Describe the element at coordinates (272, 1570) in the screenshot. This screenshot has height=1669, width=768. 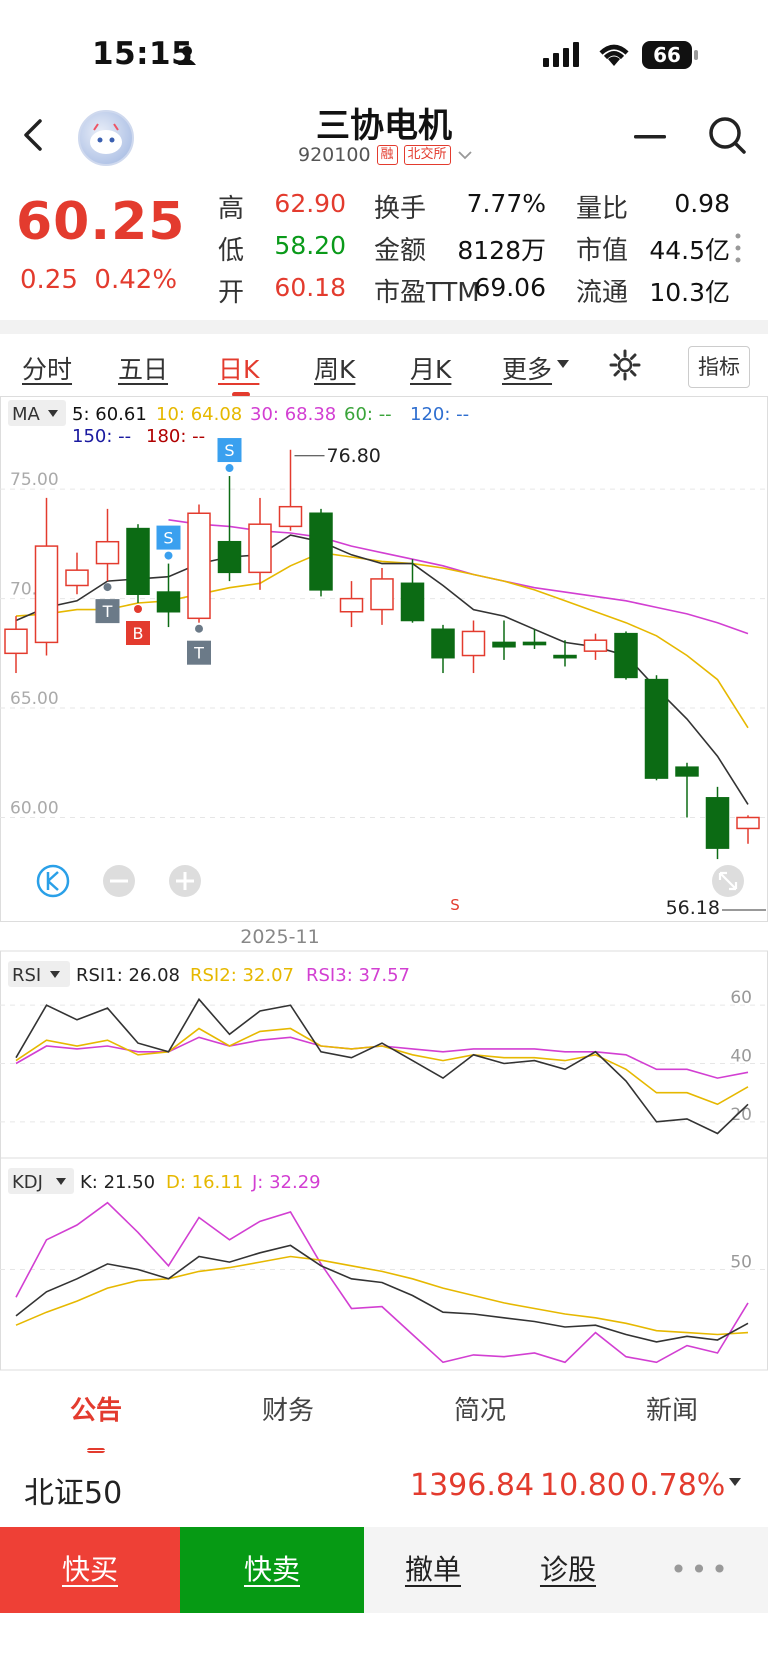
I see `quick-sell-button: 快卖` at that location.